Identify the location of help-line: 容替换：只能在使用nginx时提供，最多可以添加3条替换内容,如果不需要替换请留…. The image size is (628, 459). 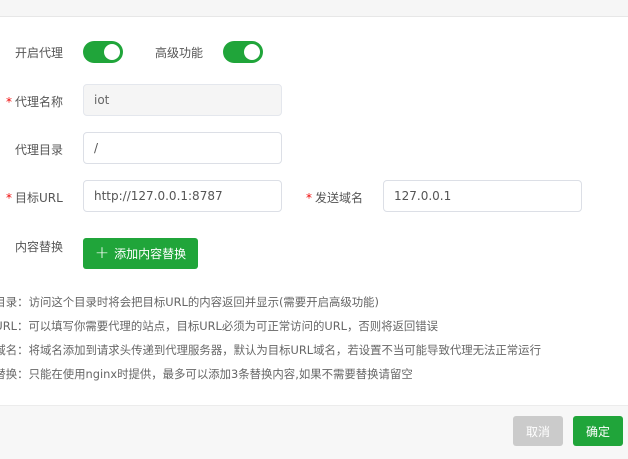
(206, 374).